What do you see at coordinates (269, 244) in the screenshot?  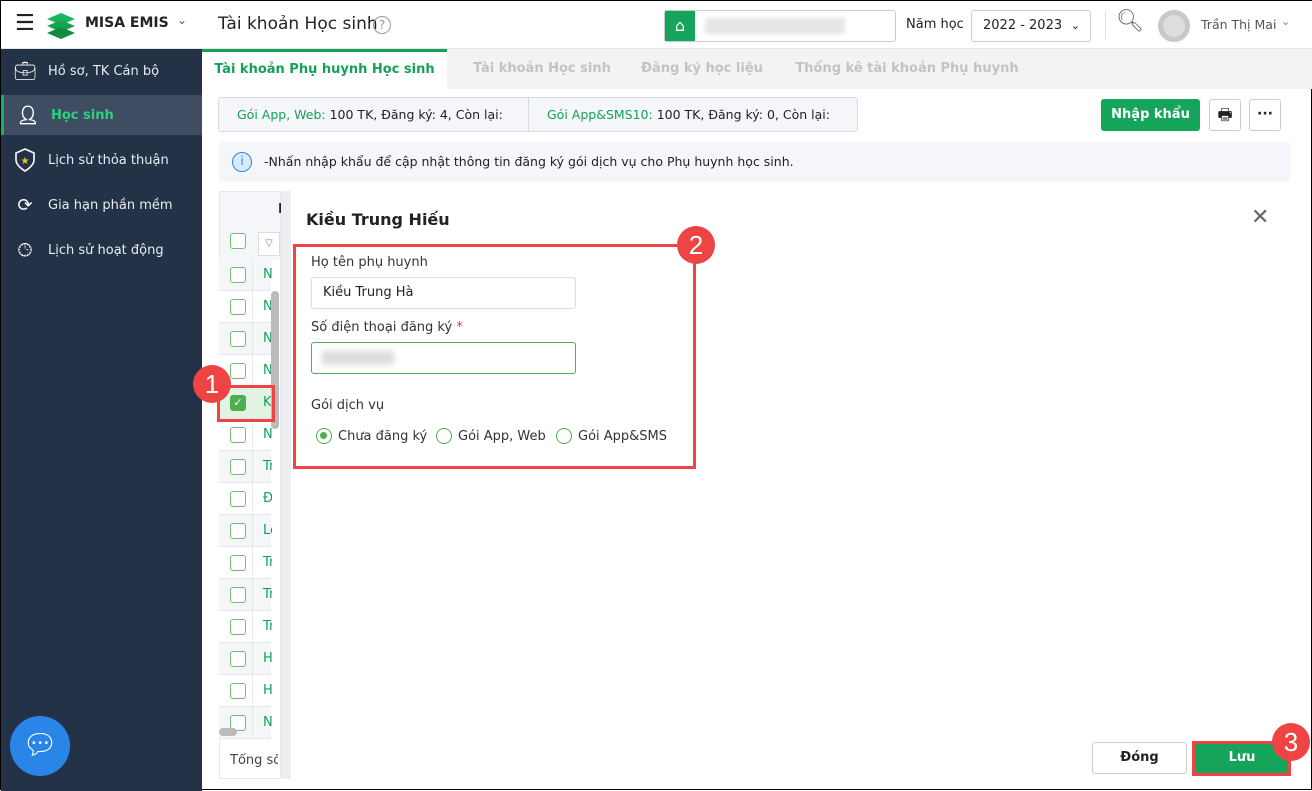 I see `filter-icon: ▽` at bounding box center [269, 244].